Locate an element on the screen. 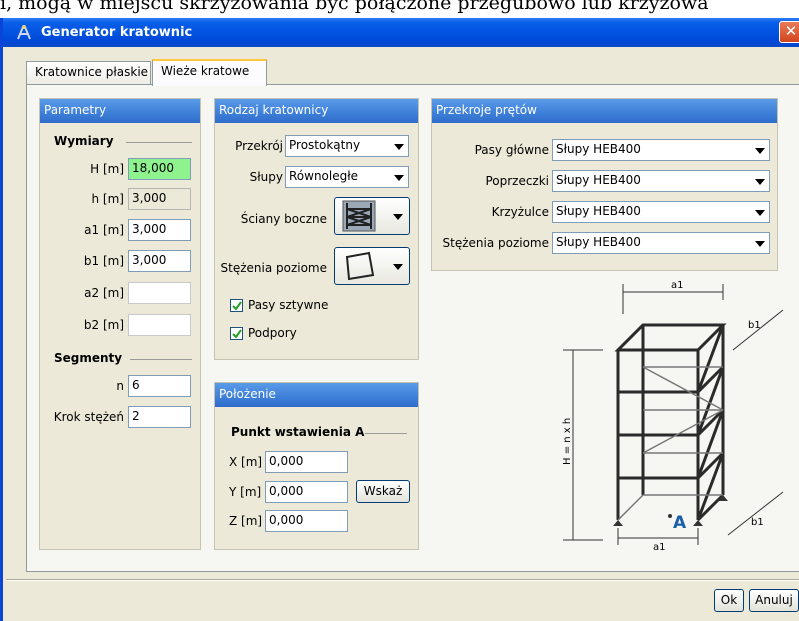  anuluj-button: Anuluj is located at coordinates (774, 600).